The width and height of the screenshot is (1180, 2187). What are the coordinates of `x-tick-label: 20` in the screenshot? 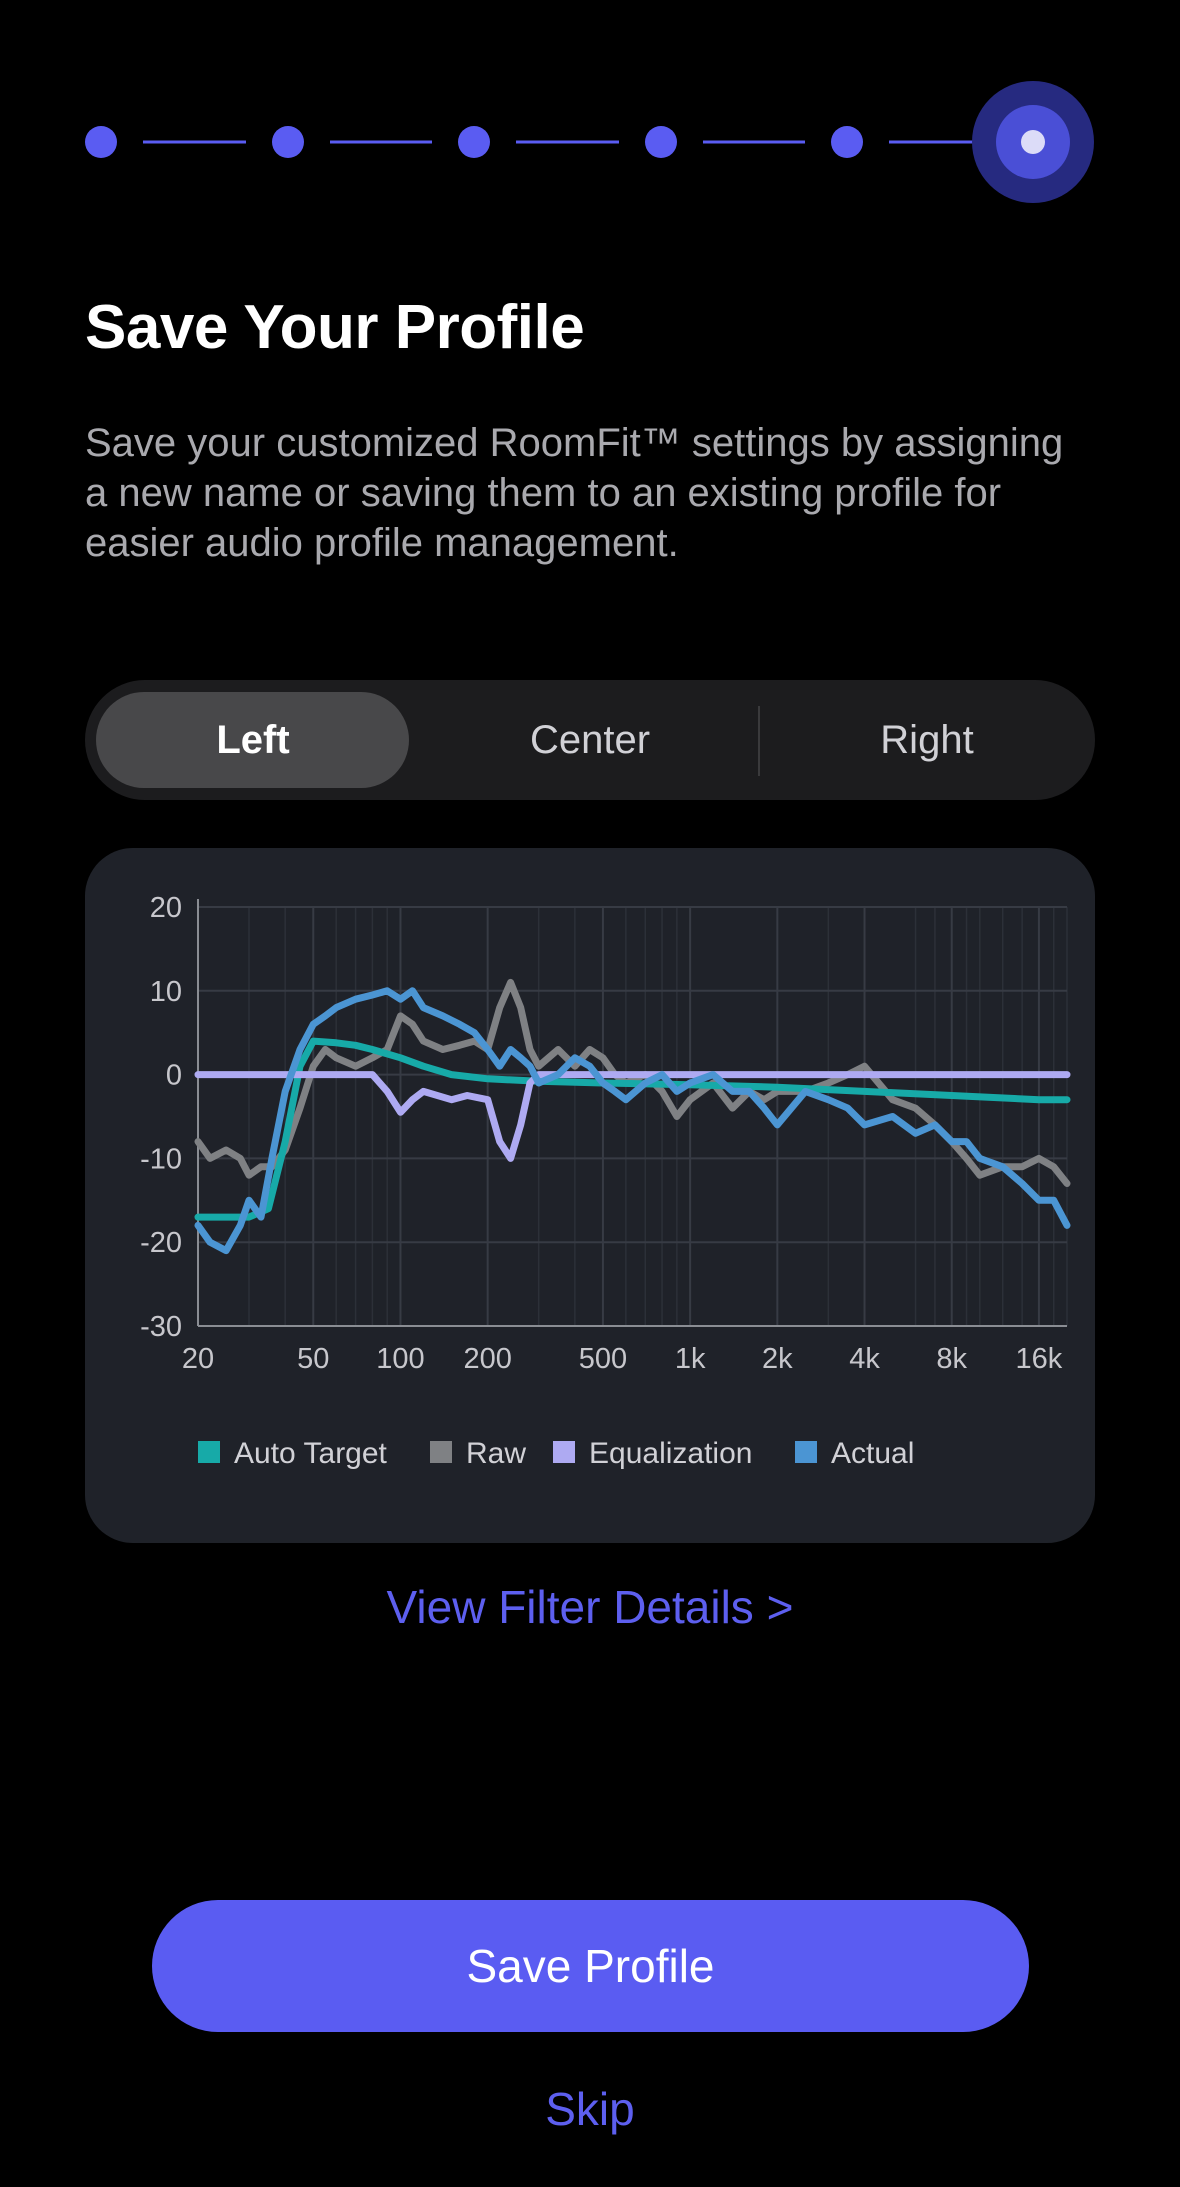 It's located at (198, 1359).